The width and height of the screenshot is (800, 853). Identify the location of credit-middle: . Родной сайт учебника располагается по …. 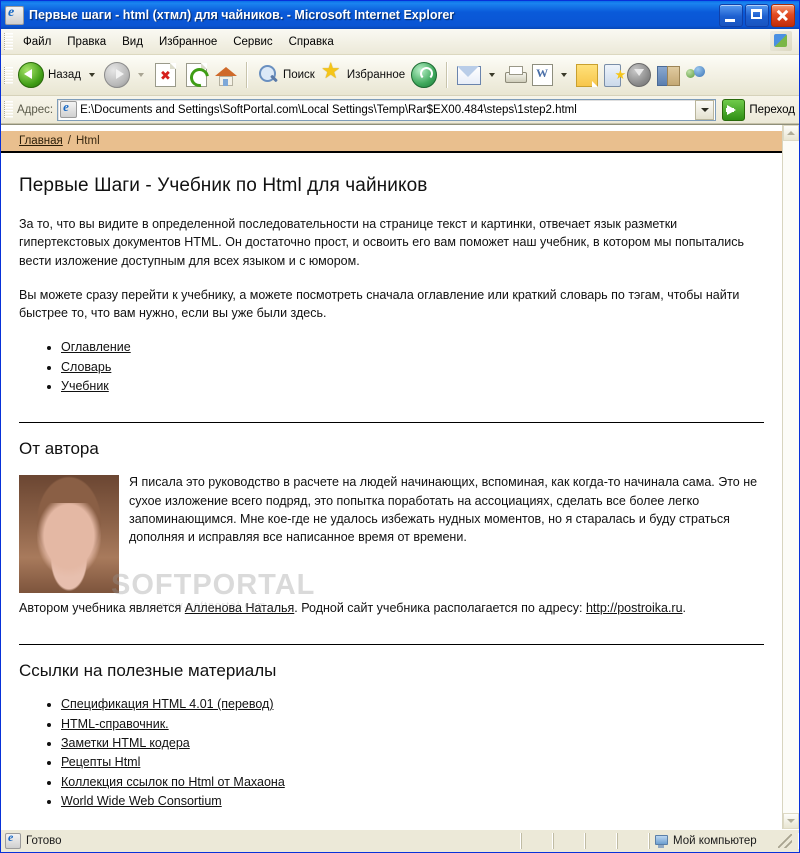
(440, 608).